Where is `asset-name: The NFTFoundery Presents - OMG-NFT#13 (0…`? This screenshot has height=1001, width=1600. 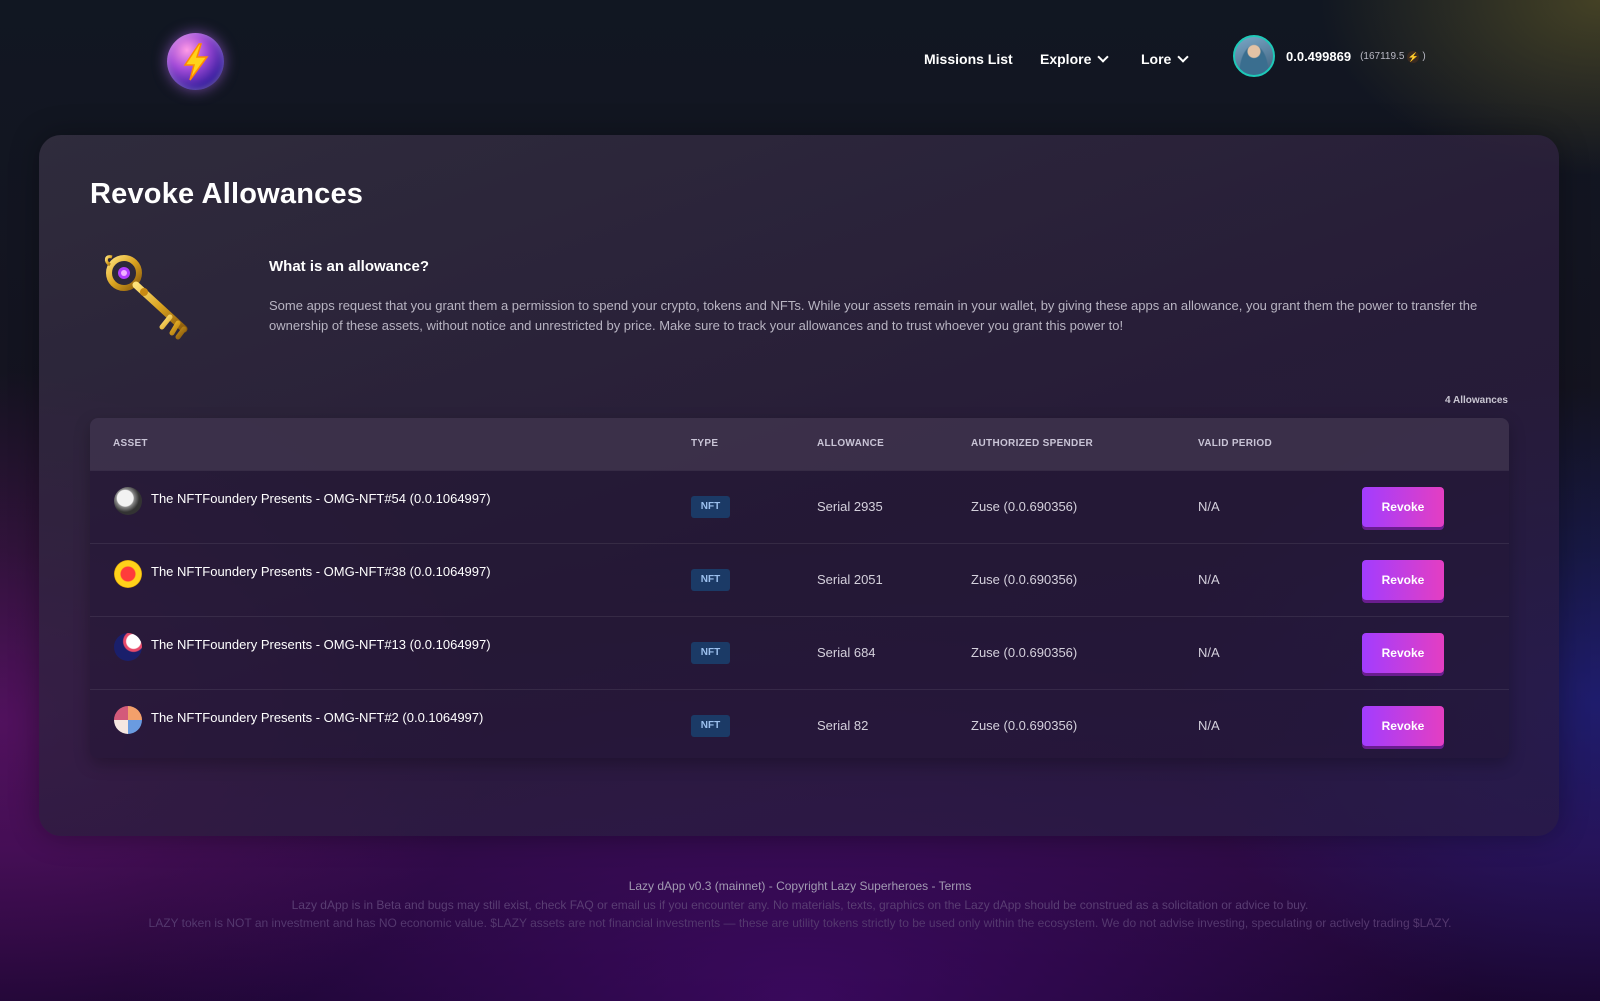
asset-name: The NFTFoundery Presents - OMG-NFT#13 (0… is located at coordinates (321, 644).